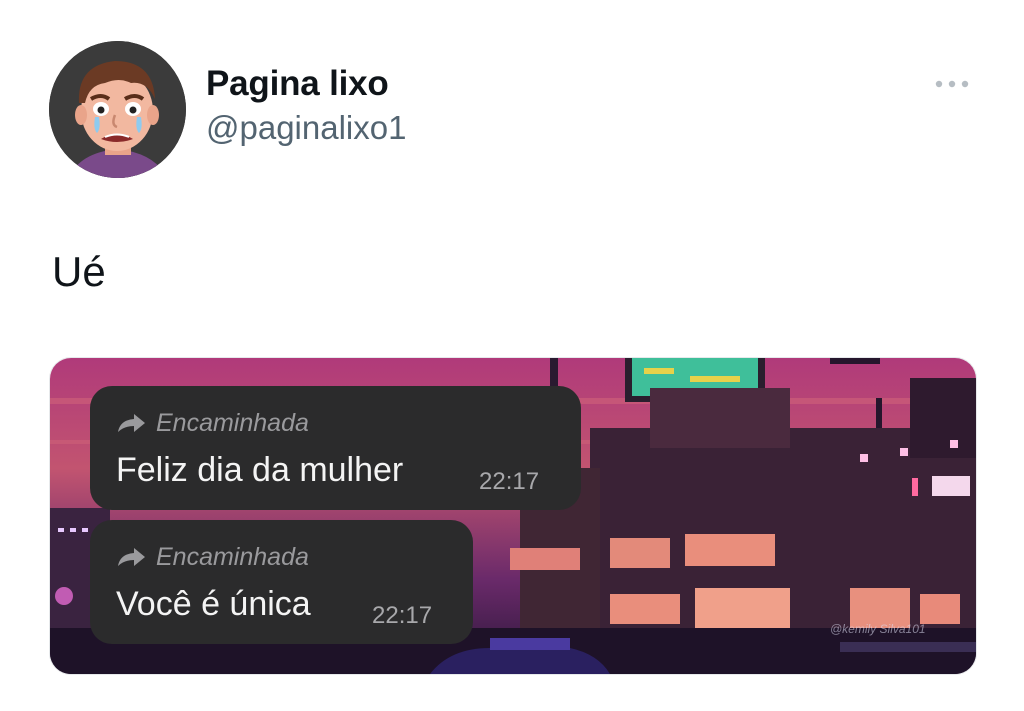 The height and width of the screenshot is (711, 1024). I want to click on message-bubble: Encaminhada Você é única 22:17, so click(281, 582).